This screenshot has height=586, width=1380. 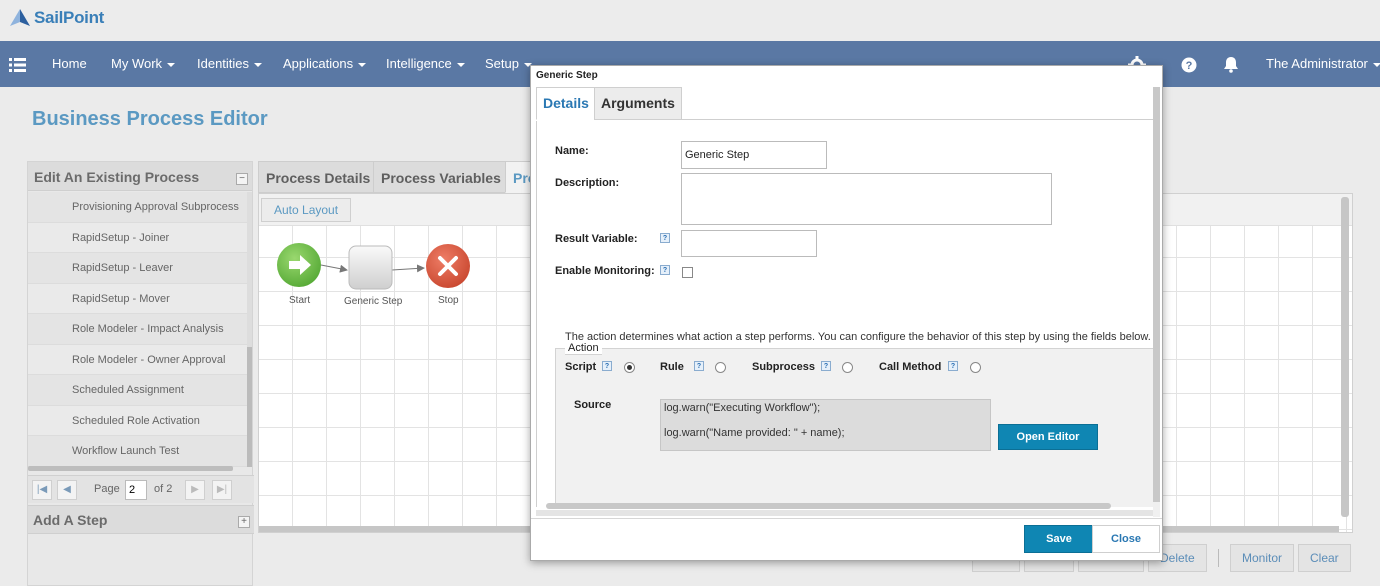 What do you see at coordinates (910, 367) in the screenshot?
I see `call-method-option-label: Call Method` at bounding box center [910, 367].